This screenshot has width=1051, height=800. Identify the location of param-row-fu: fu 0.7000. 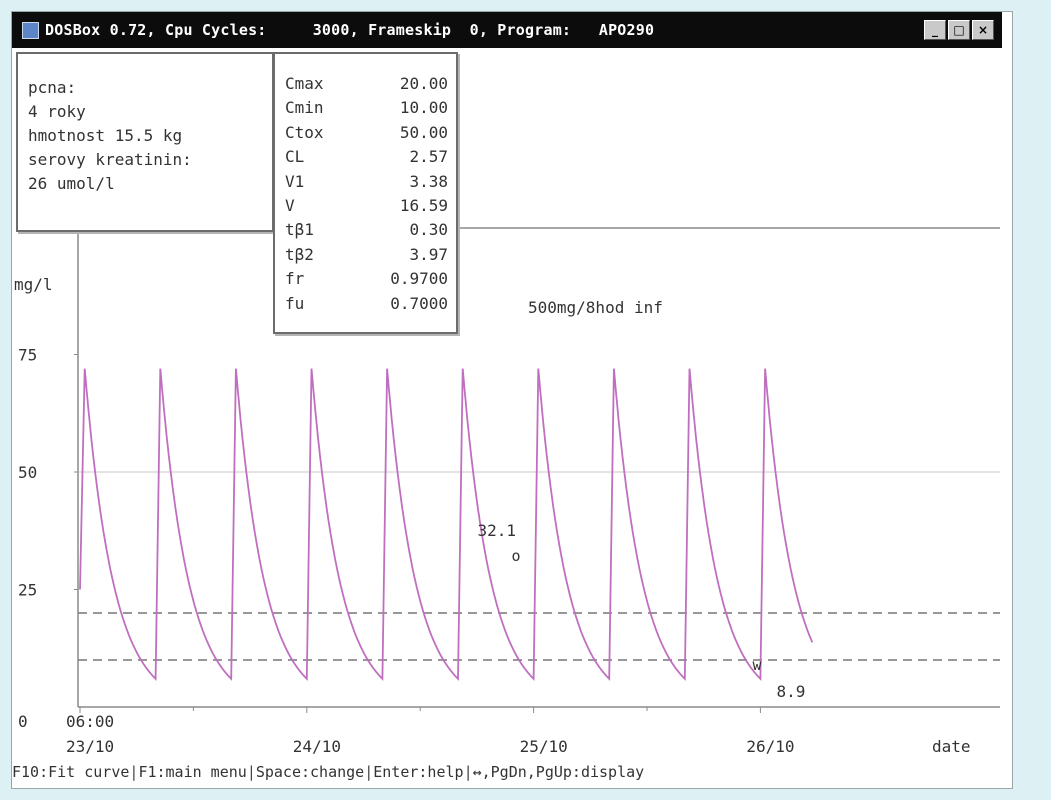
(365, 304).